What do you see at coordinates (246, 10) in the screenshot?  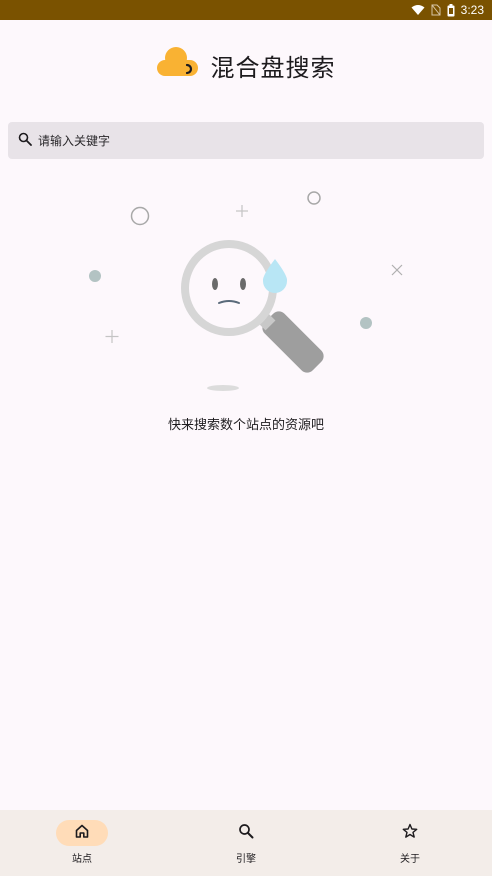 I see `status-bar: 3:23` at bounding box center [246, 10].